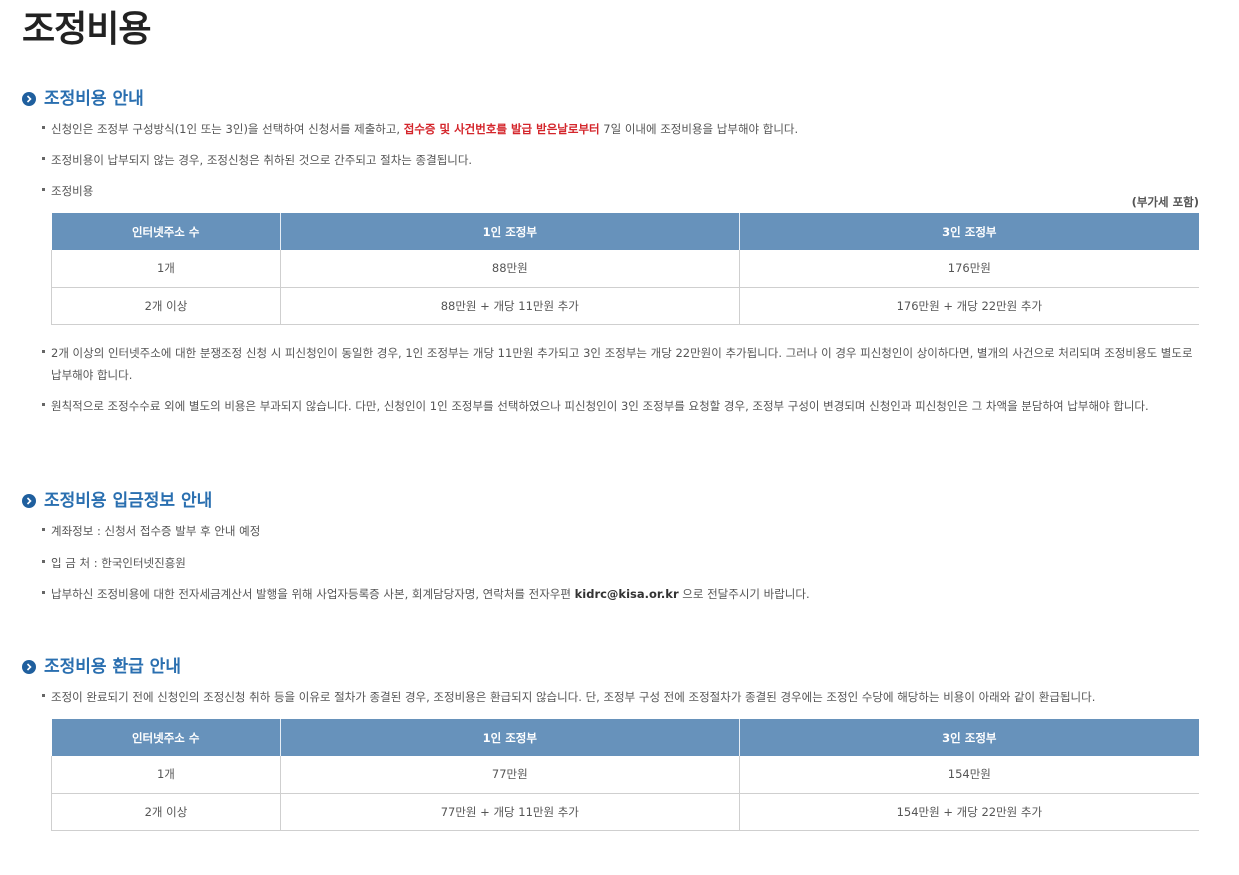 The image size is (1239, 875). What do you see at coordinates (699, 129) in the screenshot?
I see `item-text: 7일 이내에 조정비용을 납부해야 합니다.` at bounding box center [699, 129].